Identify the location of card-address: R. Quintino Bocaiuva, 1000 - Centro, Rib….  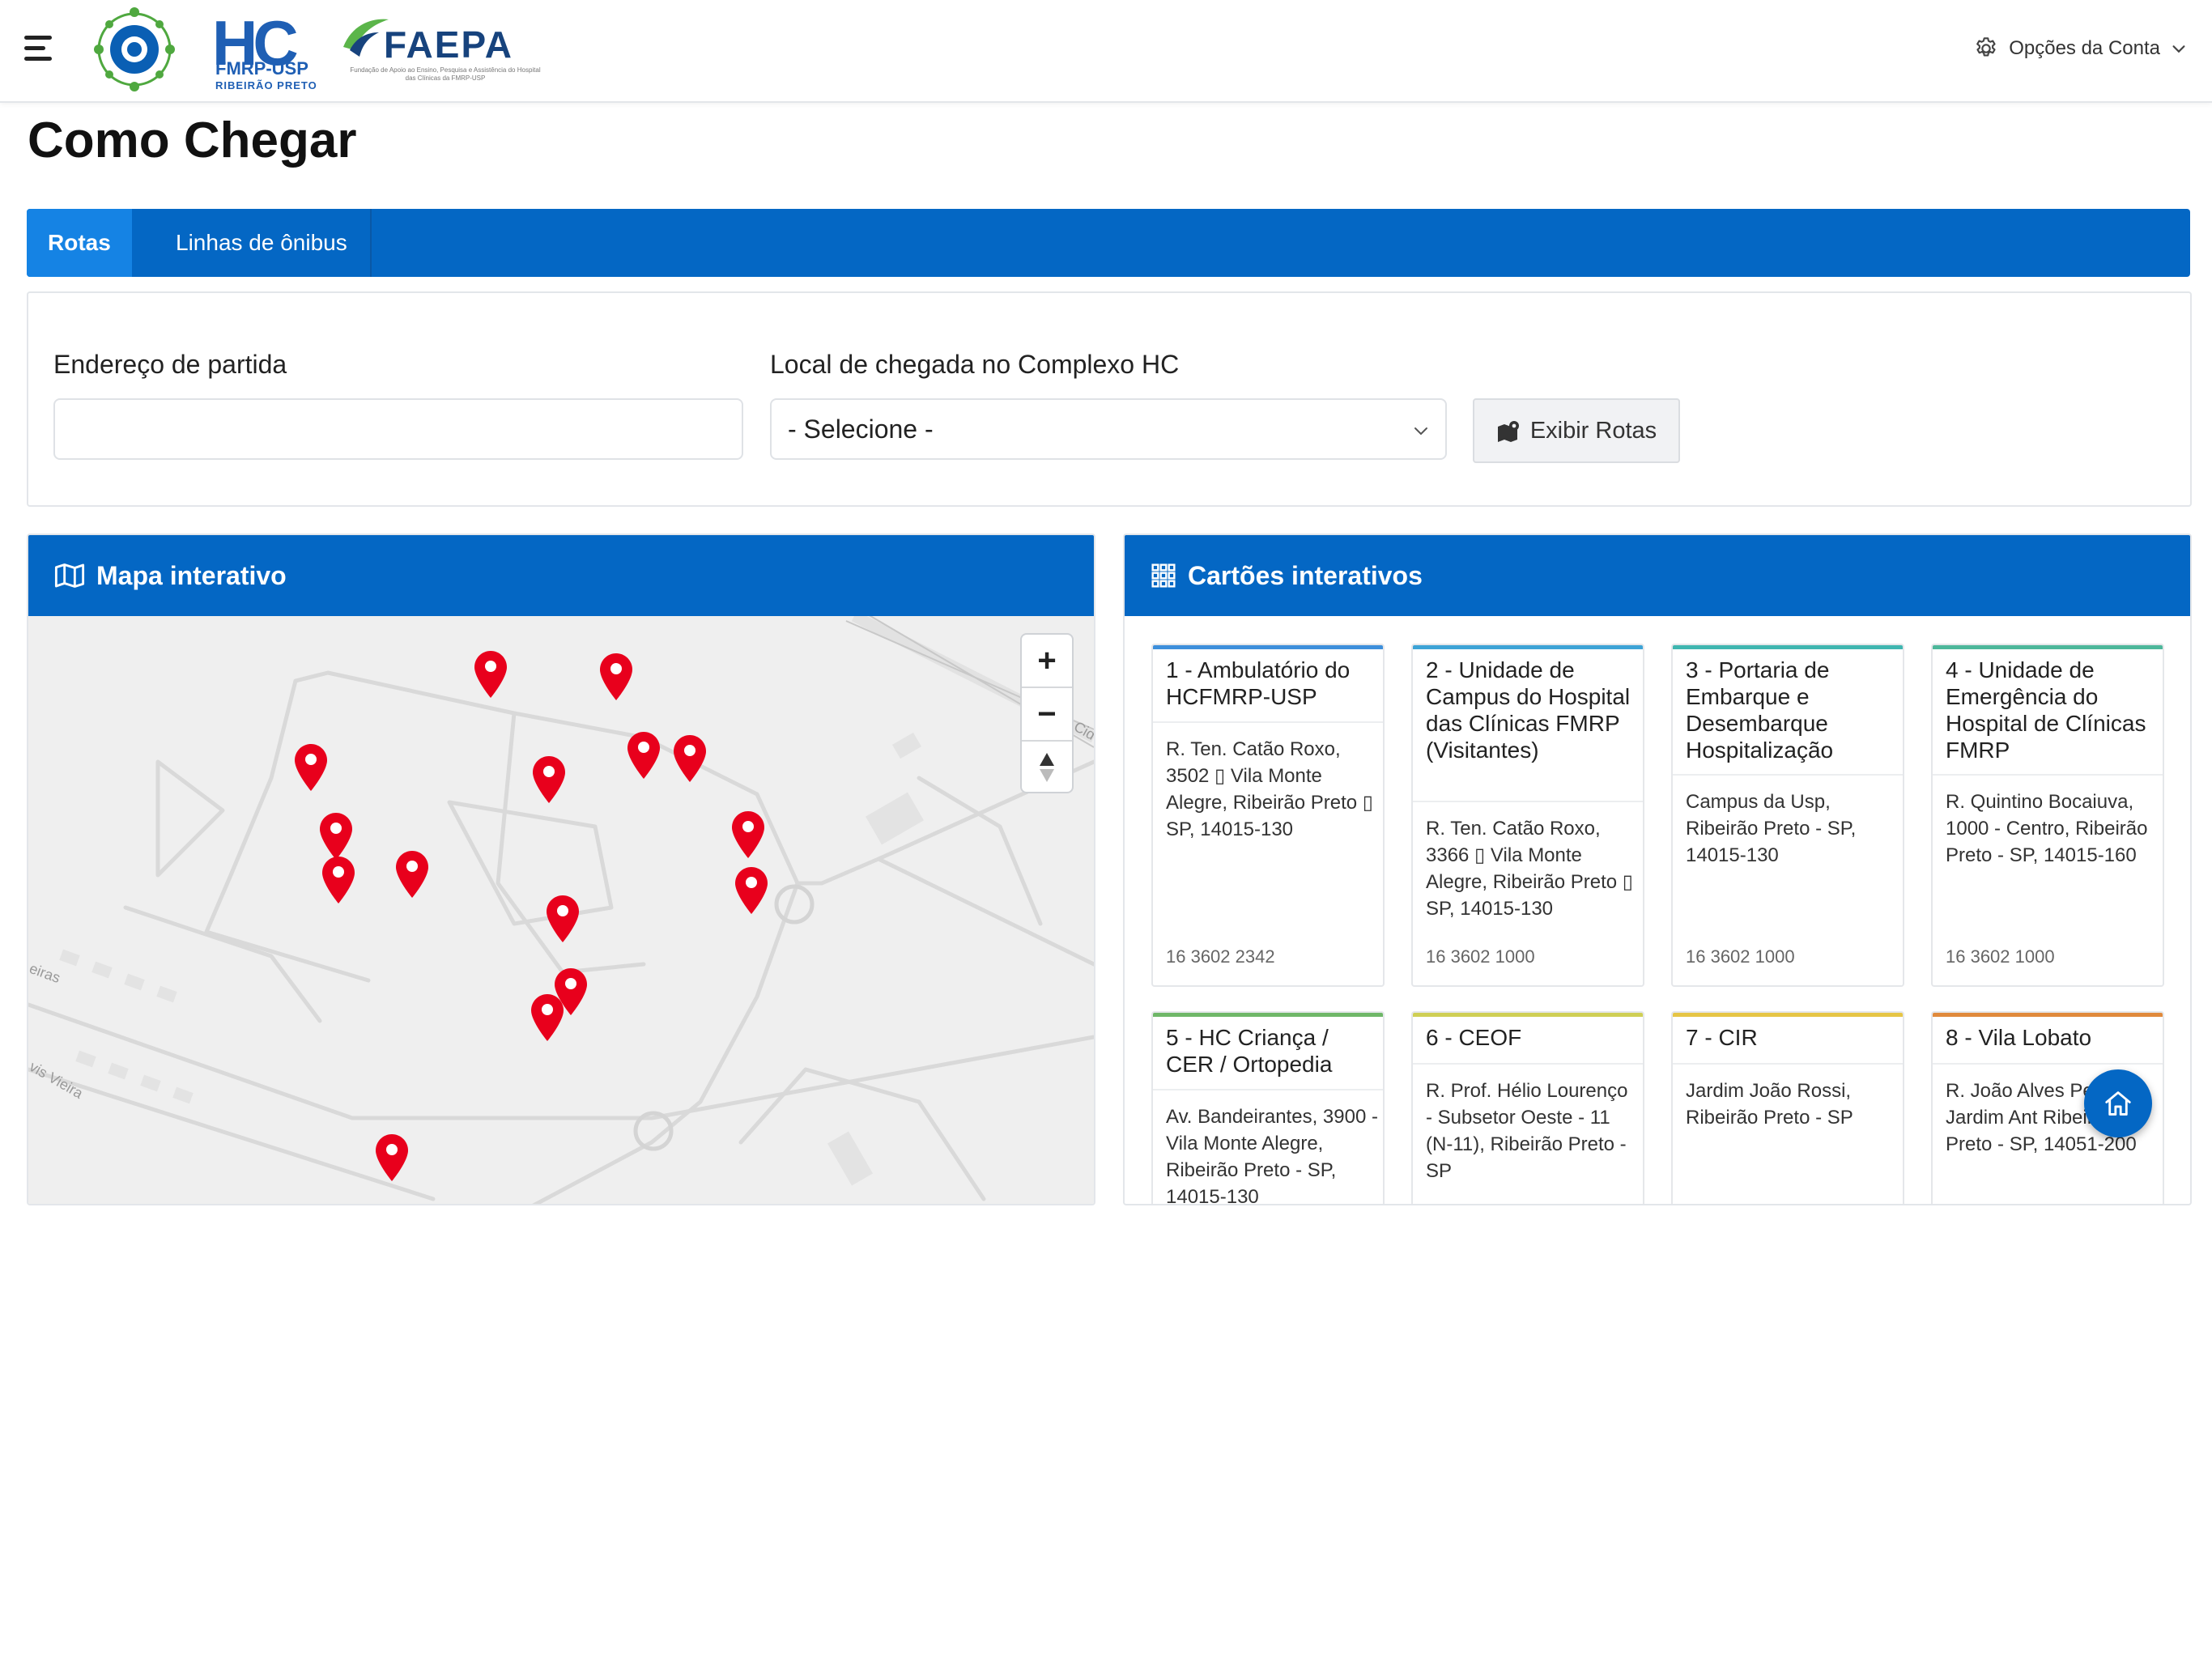
(2047, 828).